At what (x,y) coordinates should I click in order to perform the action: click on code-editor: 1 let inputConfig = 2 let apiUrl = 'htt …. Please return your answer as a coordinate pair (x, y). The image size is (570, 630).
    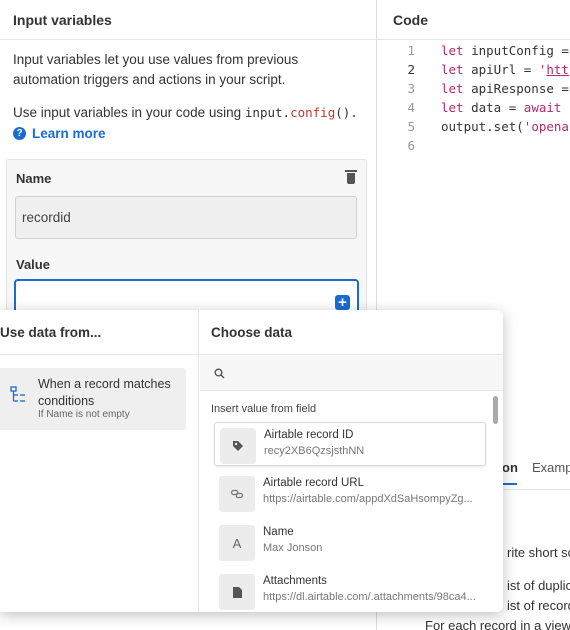
    Looking at the image, I should click on (473, 98).